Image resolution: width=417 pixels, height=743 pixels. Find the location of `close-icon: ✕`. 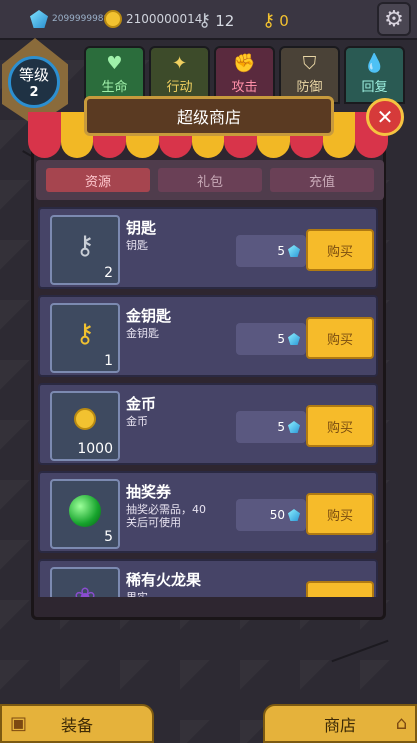

close-icon: ✕ is located at coordinates (385, 117).